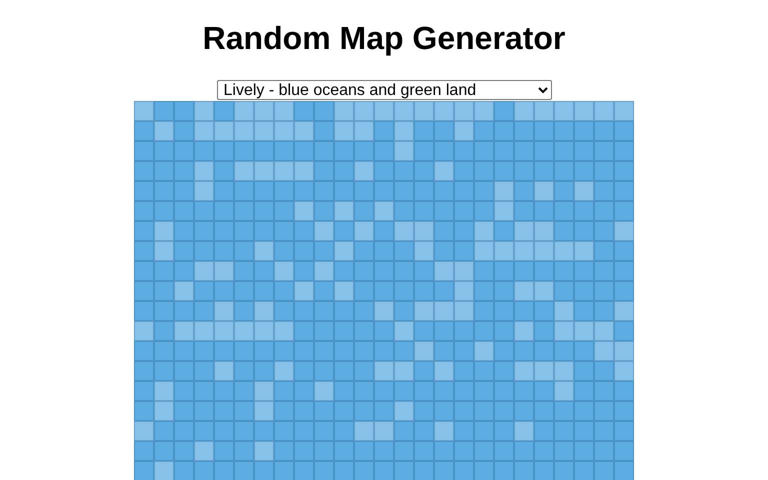 Image resolution: width=768 pixels, height=480 pixels. What do you see at coordinates (384, 90) in the screenshot?
I see `style-select: Lively - blue oceans and green land` at bounding box center [384, 90].